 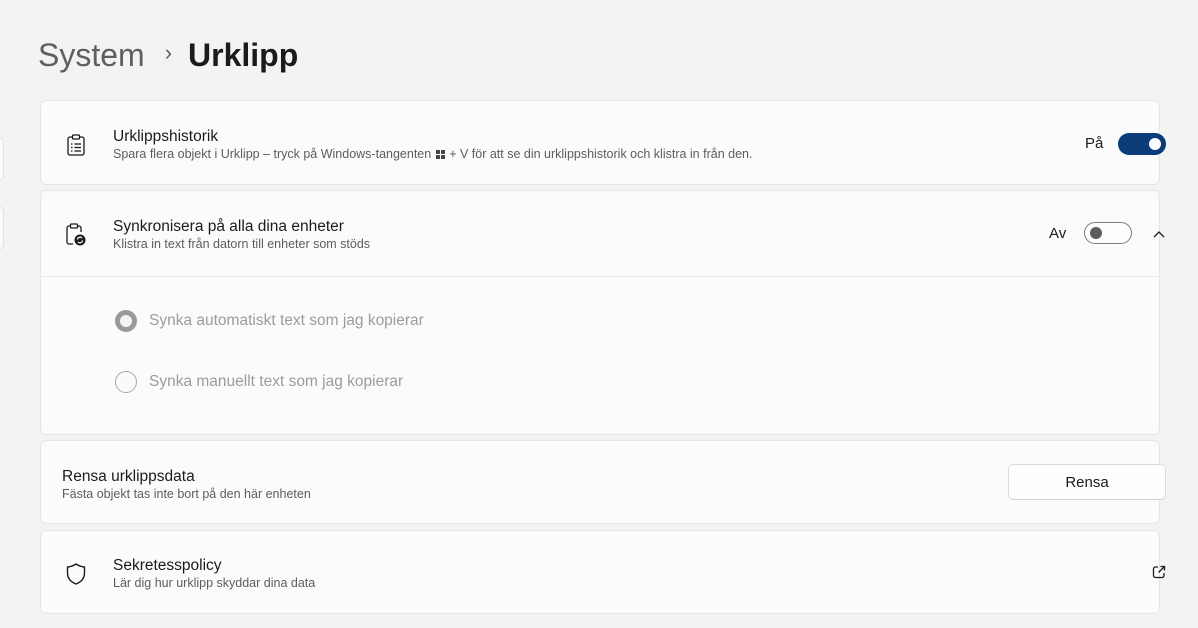 What do you see at coordinates (1159, 572) in the screenshot?
I see `open-external-icon` at bounding box center [1159, 572].